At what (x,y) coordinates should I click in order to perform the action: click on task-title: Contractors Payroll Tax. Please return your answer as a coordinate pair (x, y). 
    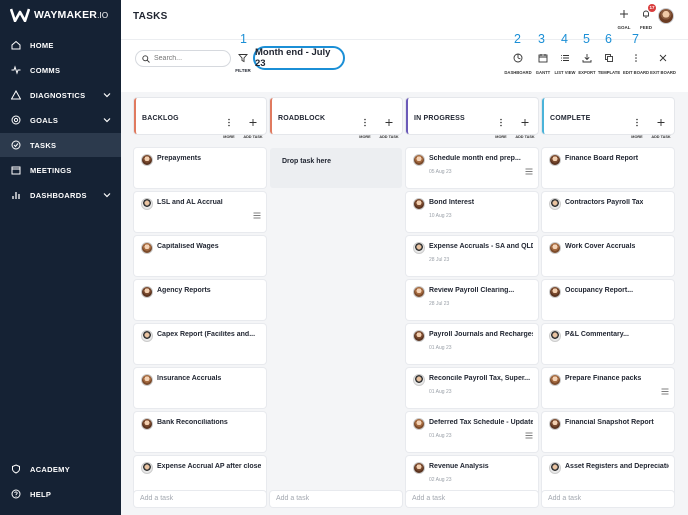
    Looking at the image, I should click on (604, 202).